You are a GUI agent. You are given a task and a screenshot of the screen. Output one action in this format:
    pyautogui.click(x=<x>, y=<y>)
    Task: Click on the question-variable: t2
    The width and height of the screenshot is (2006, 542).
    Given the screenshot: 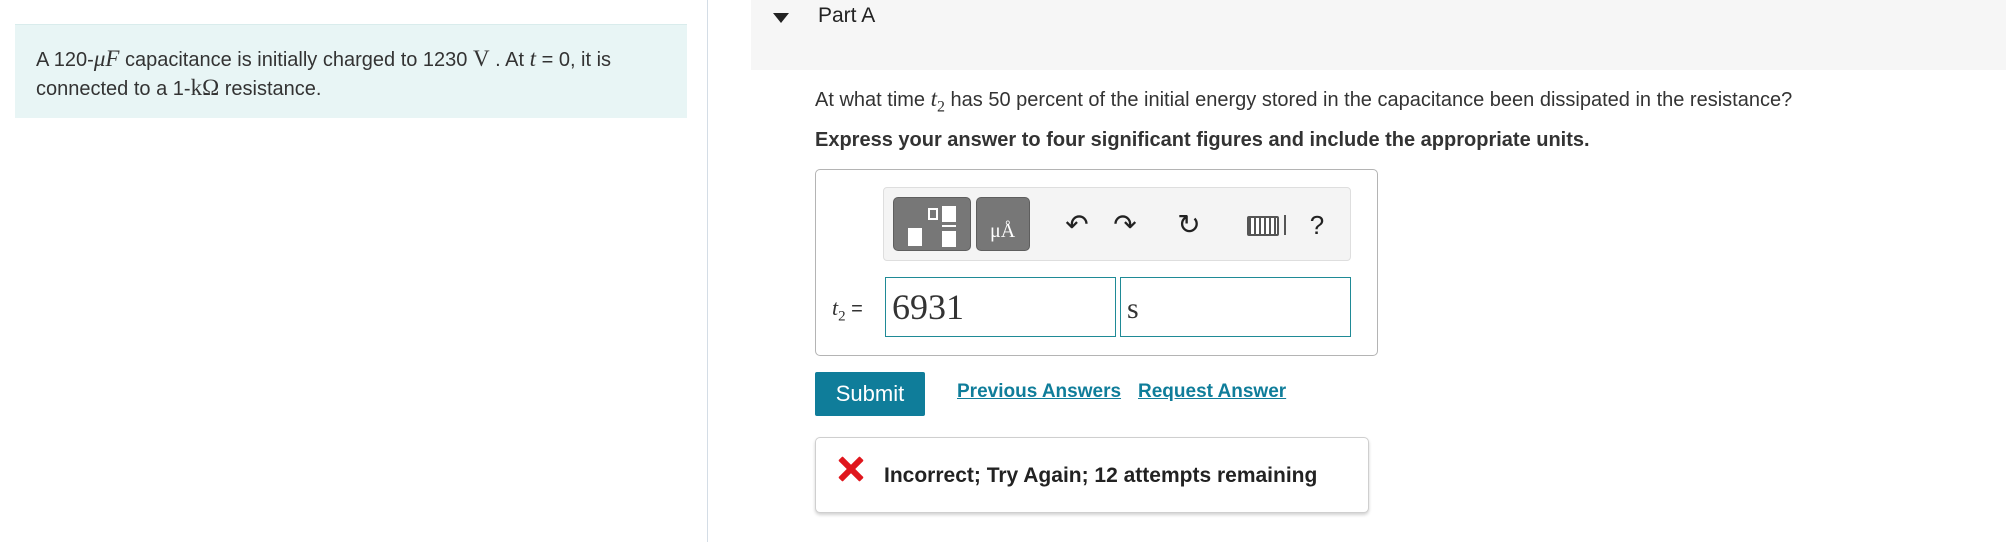 What is the action you would take?
    pyautogui.click(x=938, y=101)
    